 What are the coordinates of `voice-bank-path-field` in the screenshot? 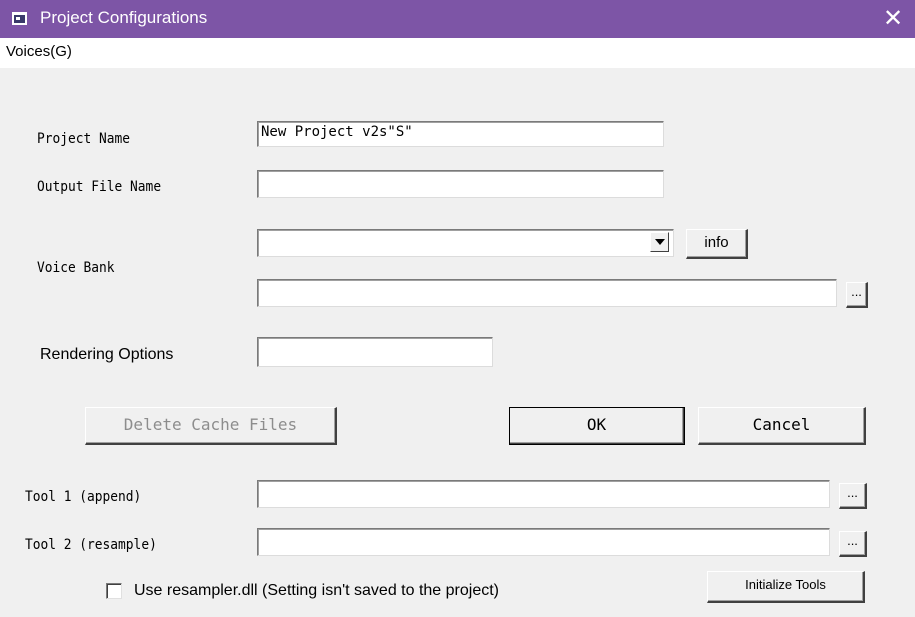 It's located at (547, 293).